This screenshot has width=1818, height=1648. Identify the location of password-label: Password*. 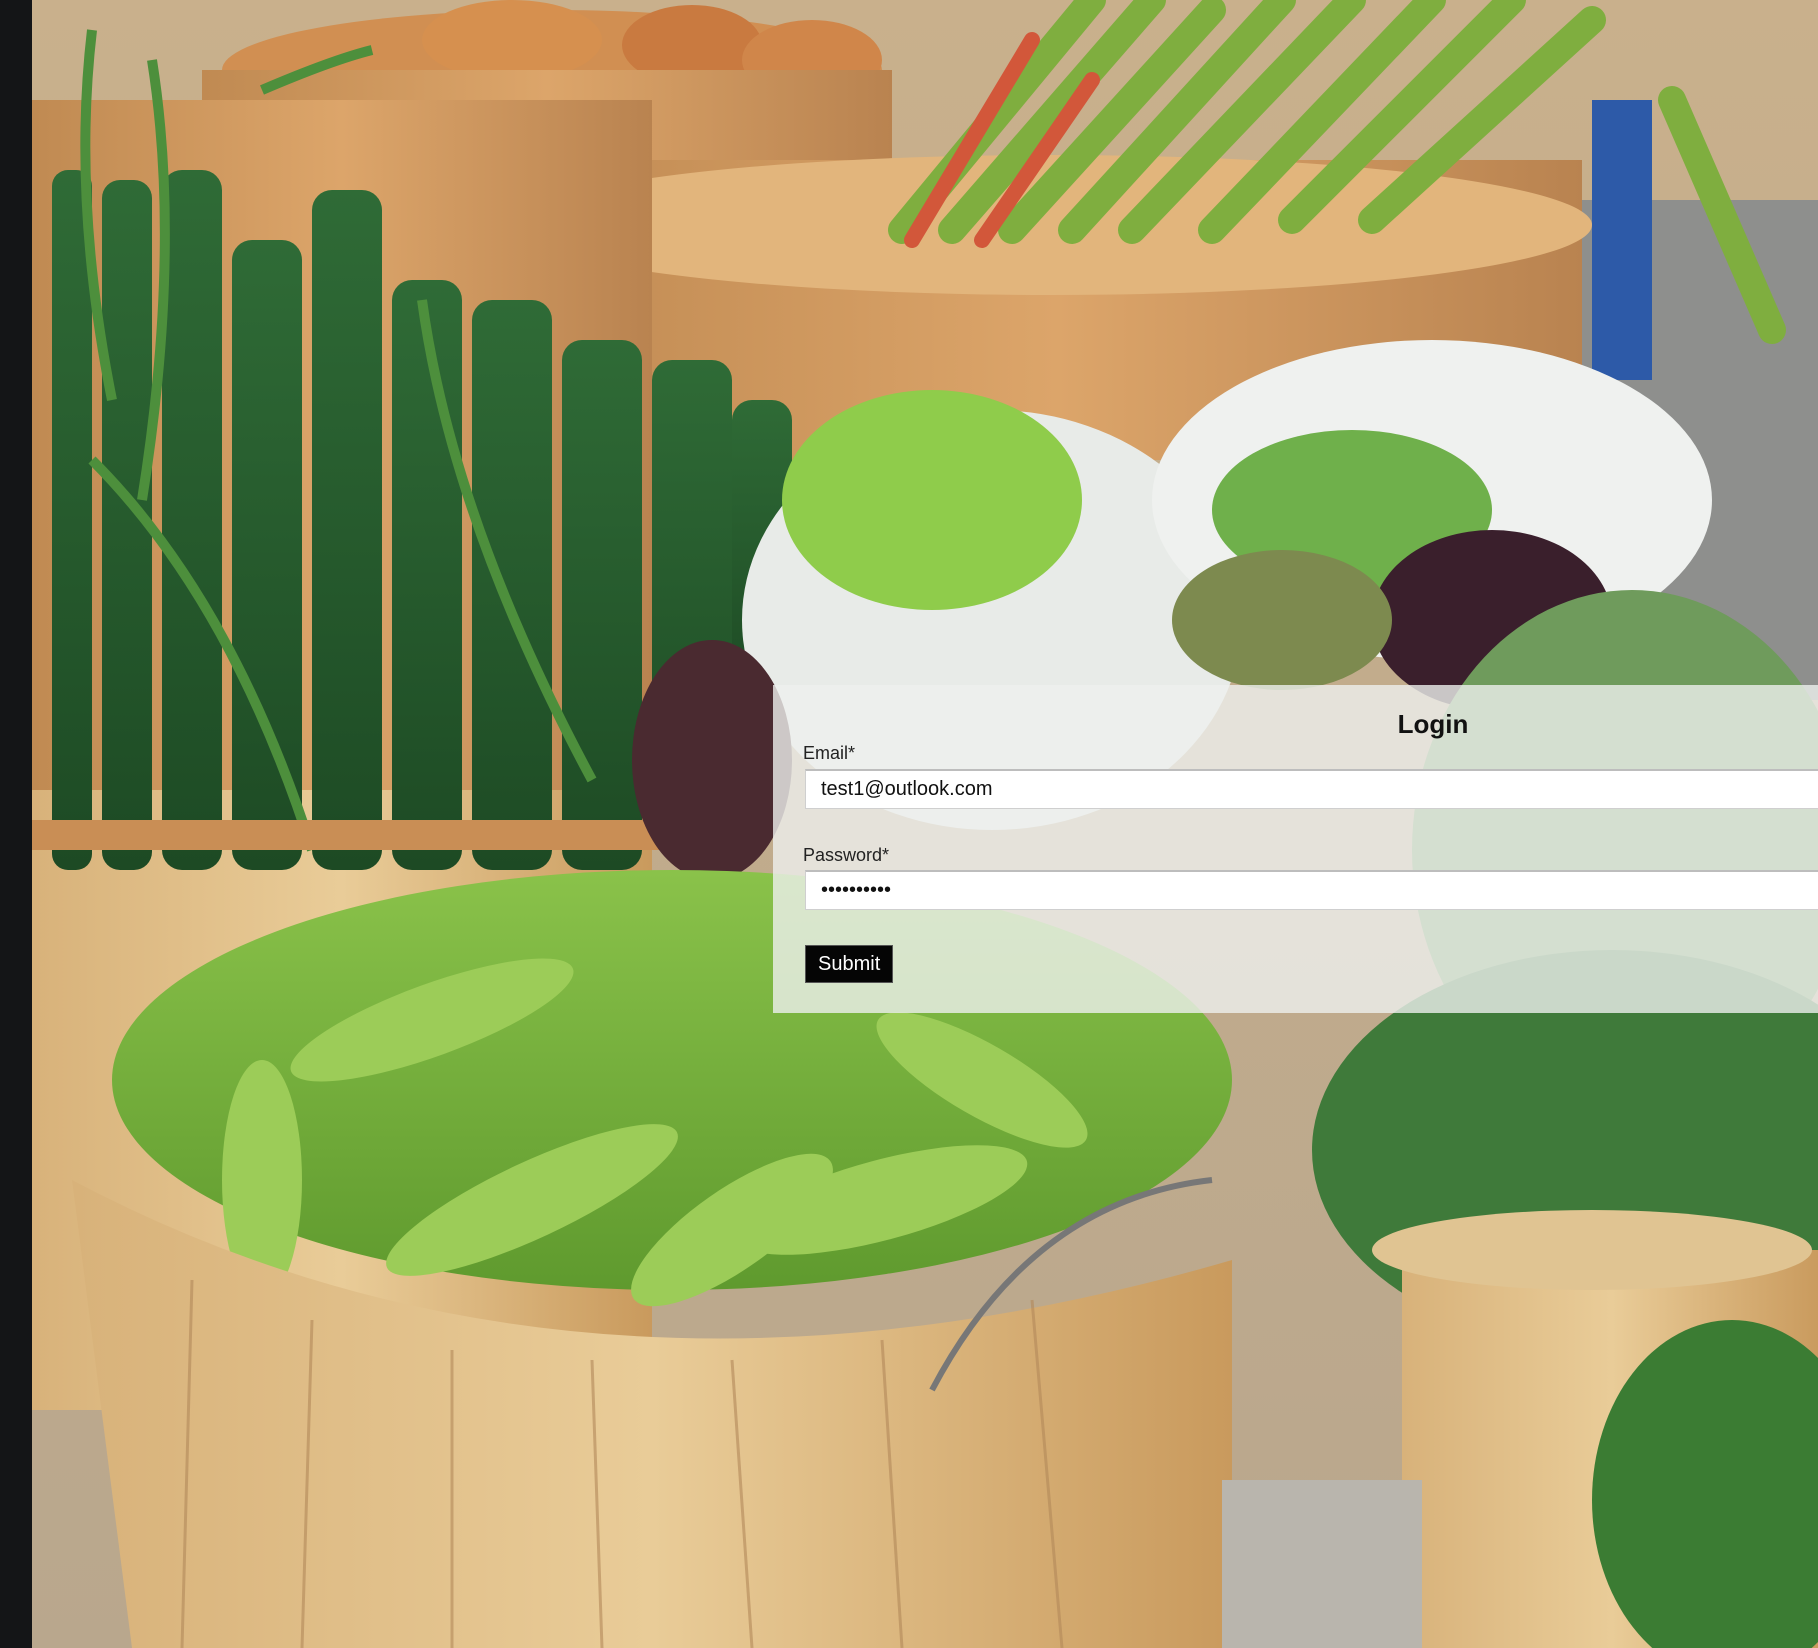
(846, 855).